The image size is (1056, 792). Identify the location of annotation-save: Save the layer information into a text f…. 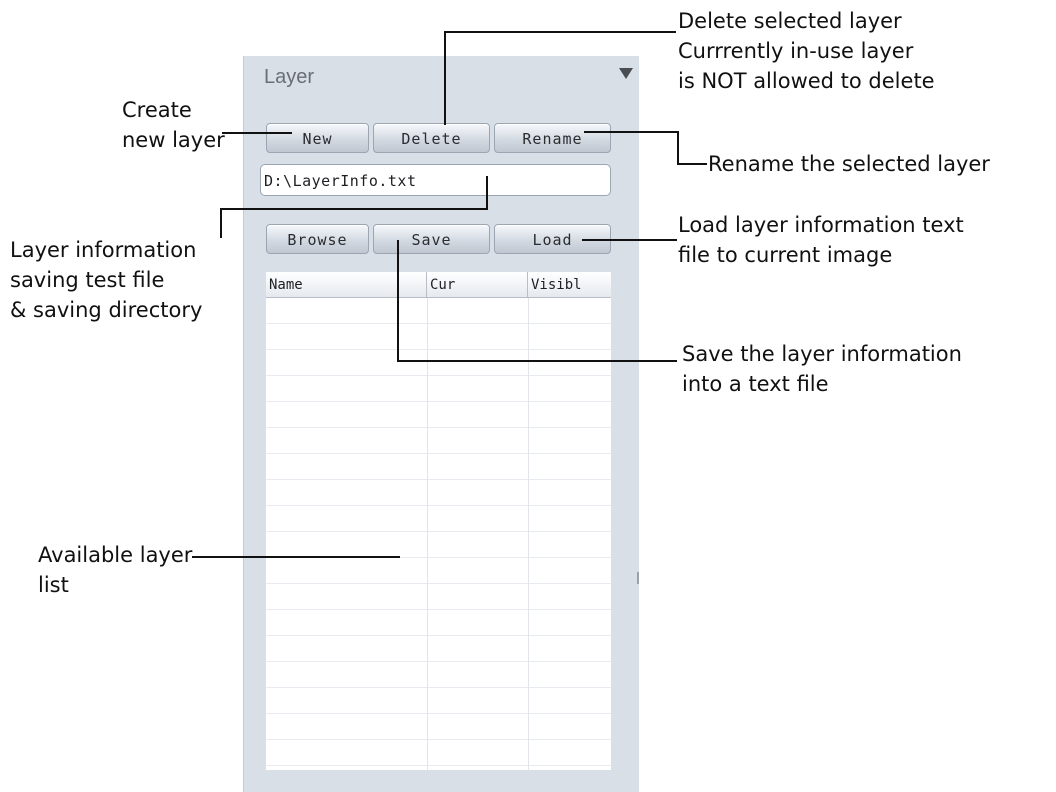
(822, 369).